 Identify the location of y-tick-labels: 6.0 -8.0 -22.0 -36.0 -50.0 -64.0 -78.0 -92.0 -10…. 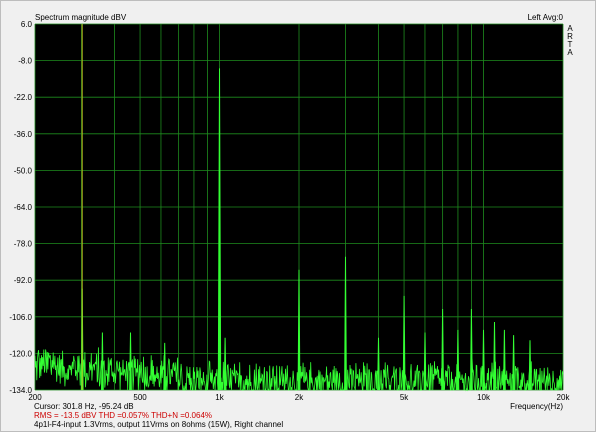
(20, 207).